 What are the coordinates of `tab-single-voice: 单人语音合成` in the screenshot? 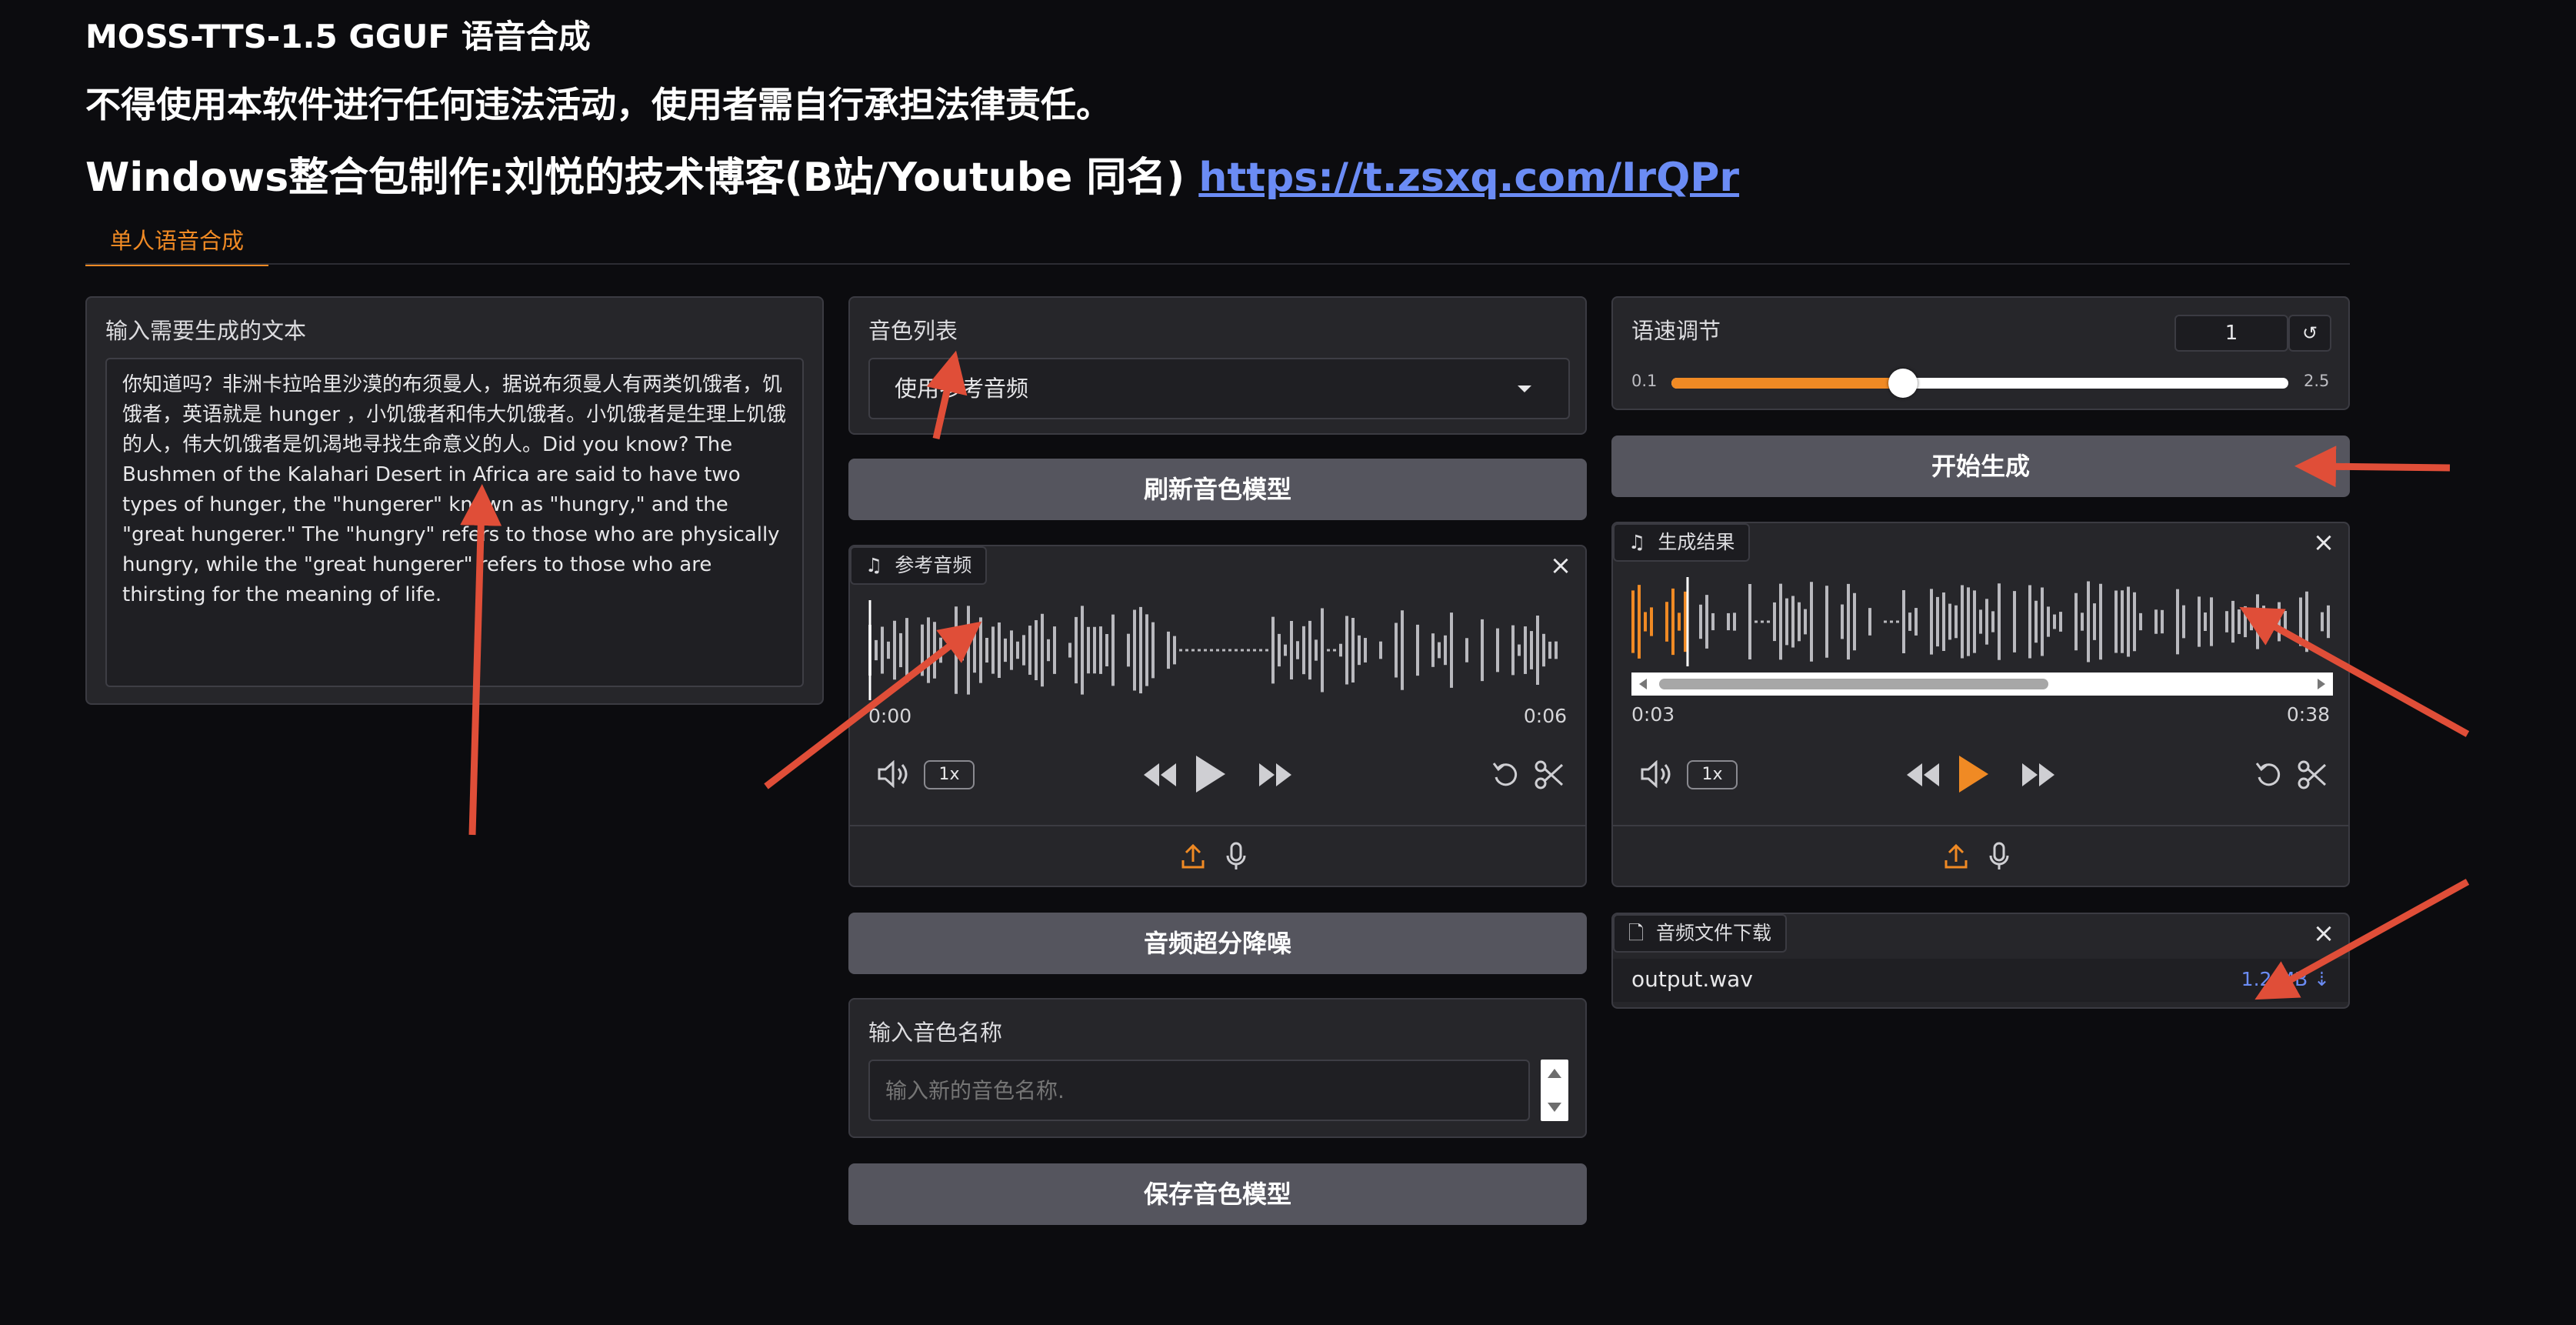 It's located at (177, 244).